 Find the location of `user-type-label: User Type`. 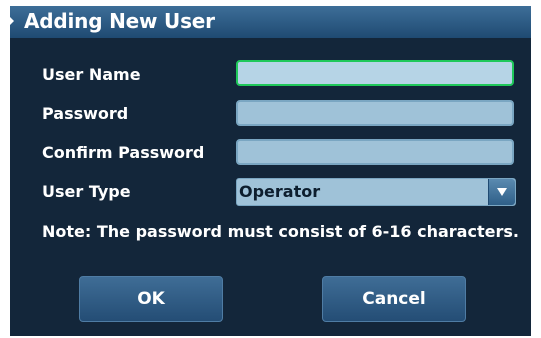

user-type-label: User Type is located at coordinates (86, 191).